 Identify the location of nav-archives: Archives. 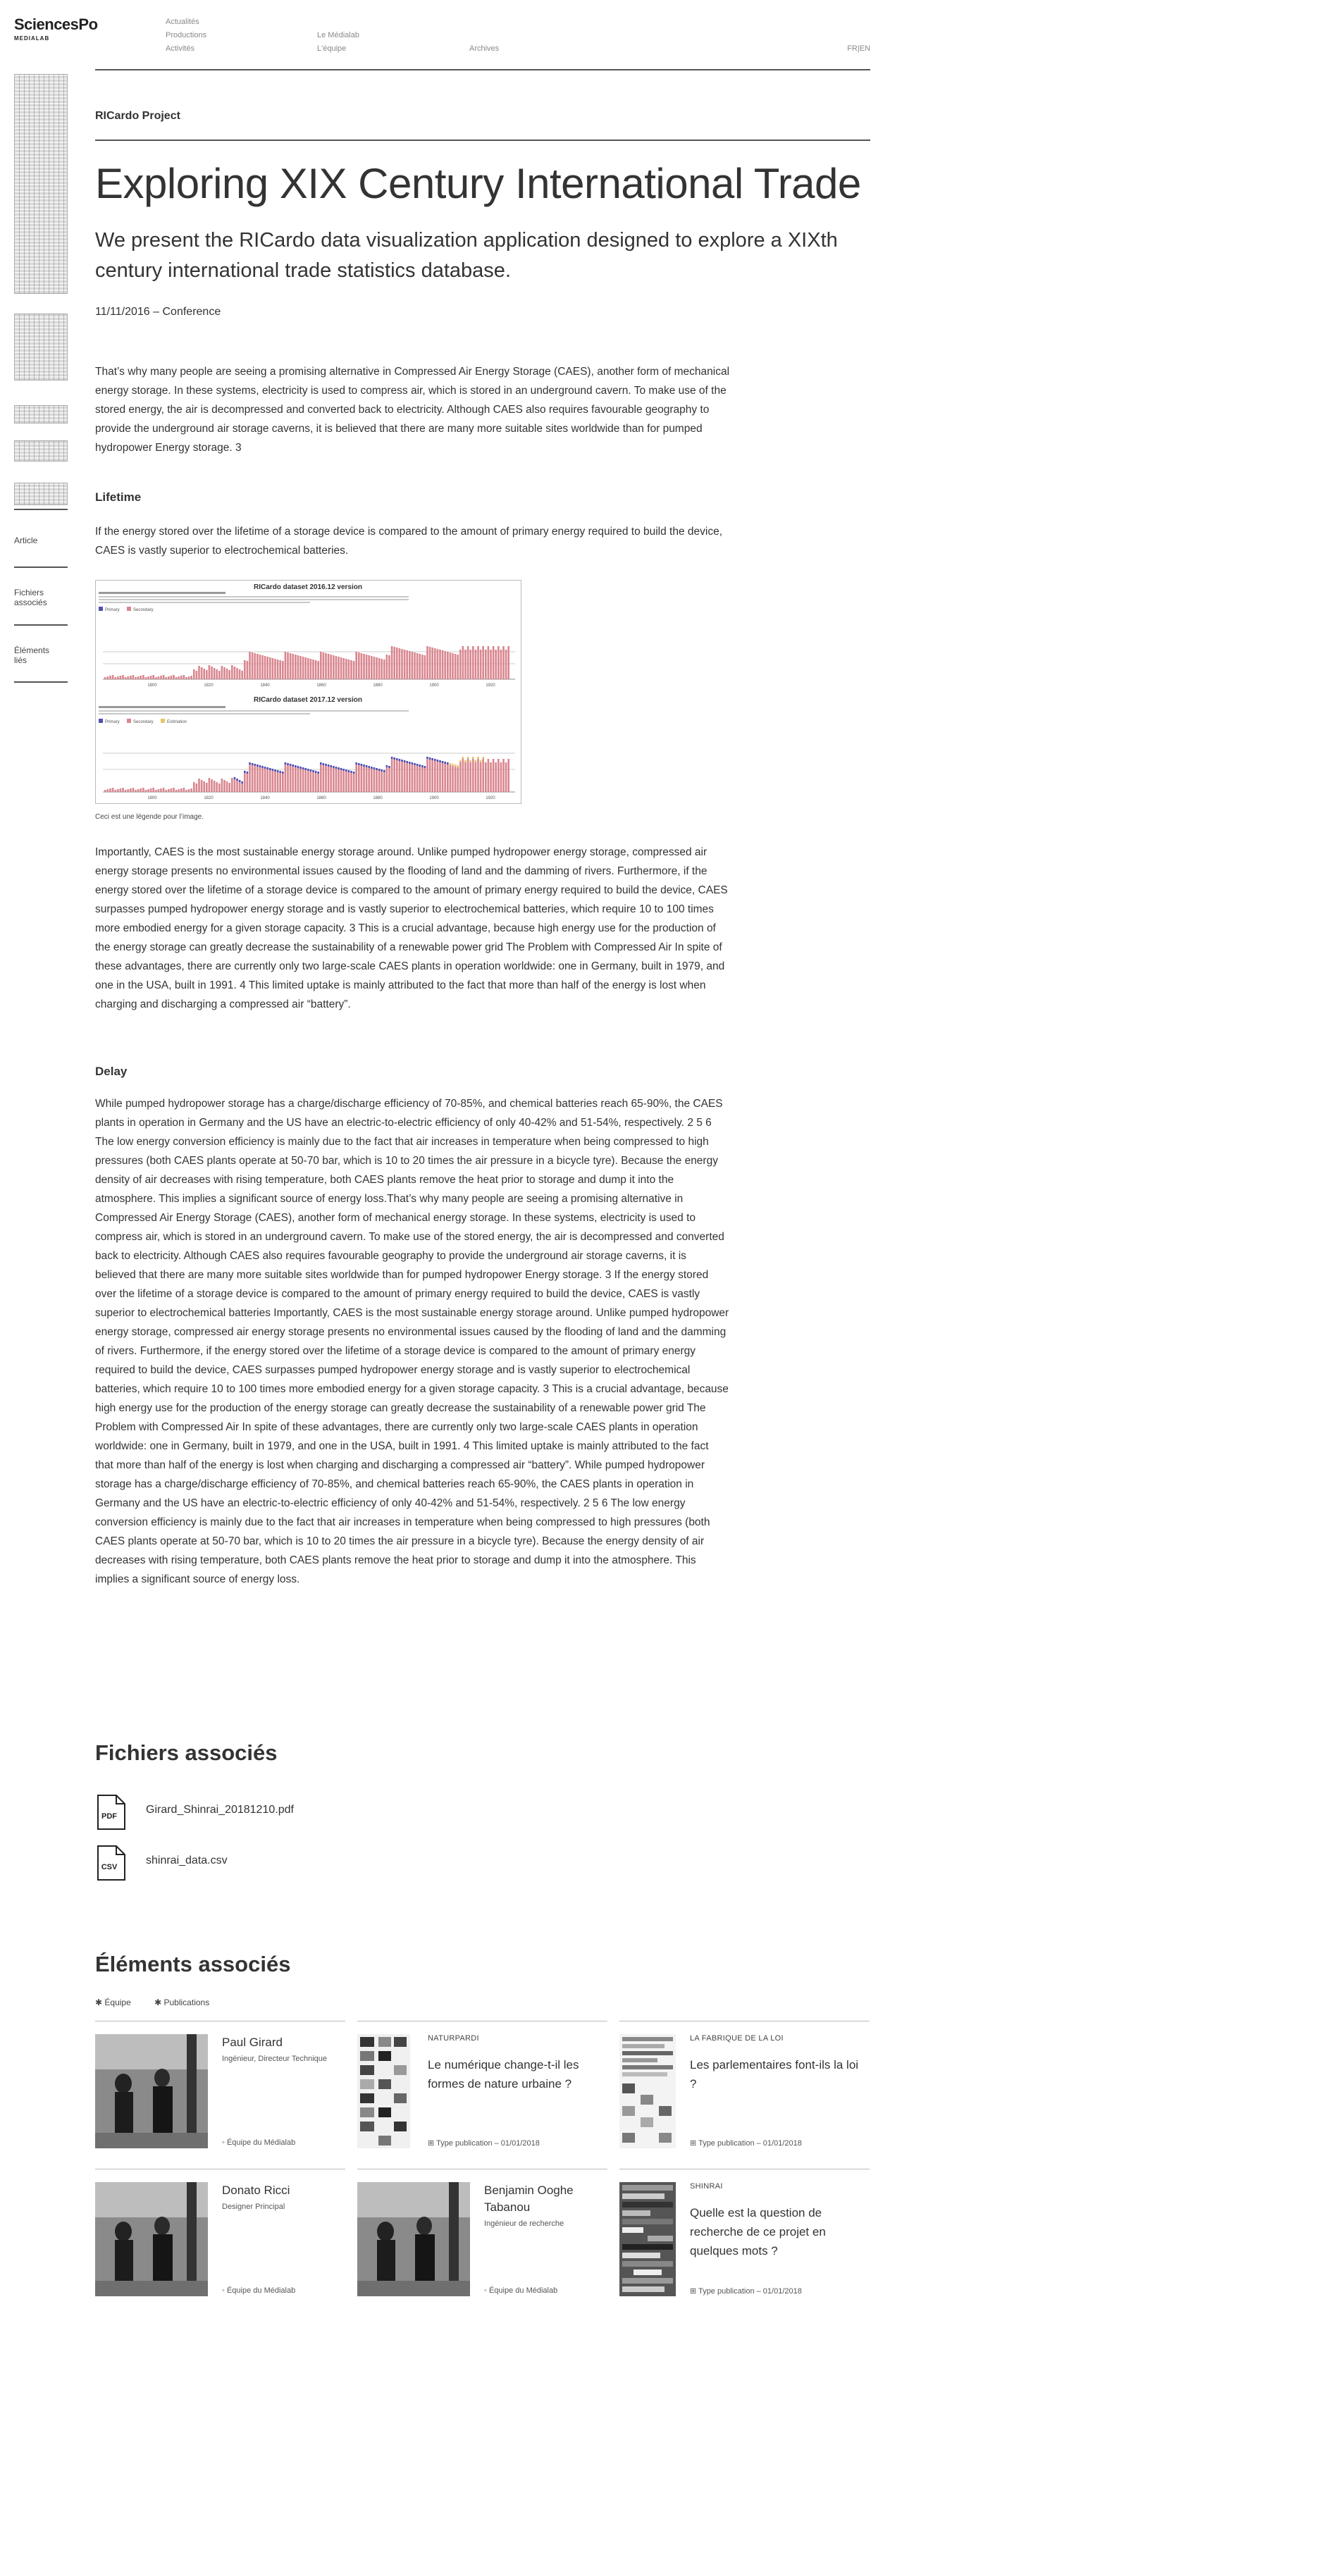
(484, 48).